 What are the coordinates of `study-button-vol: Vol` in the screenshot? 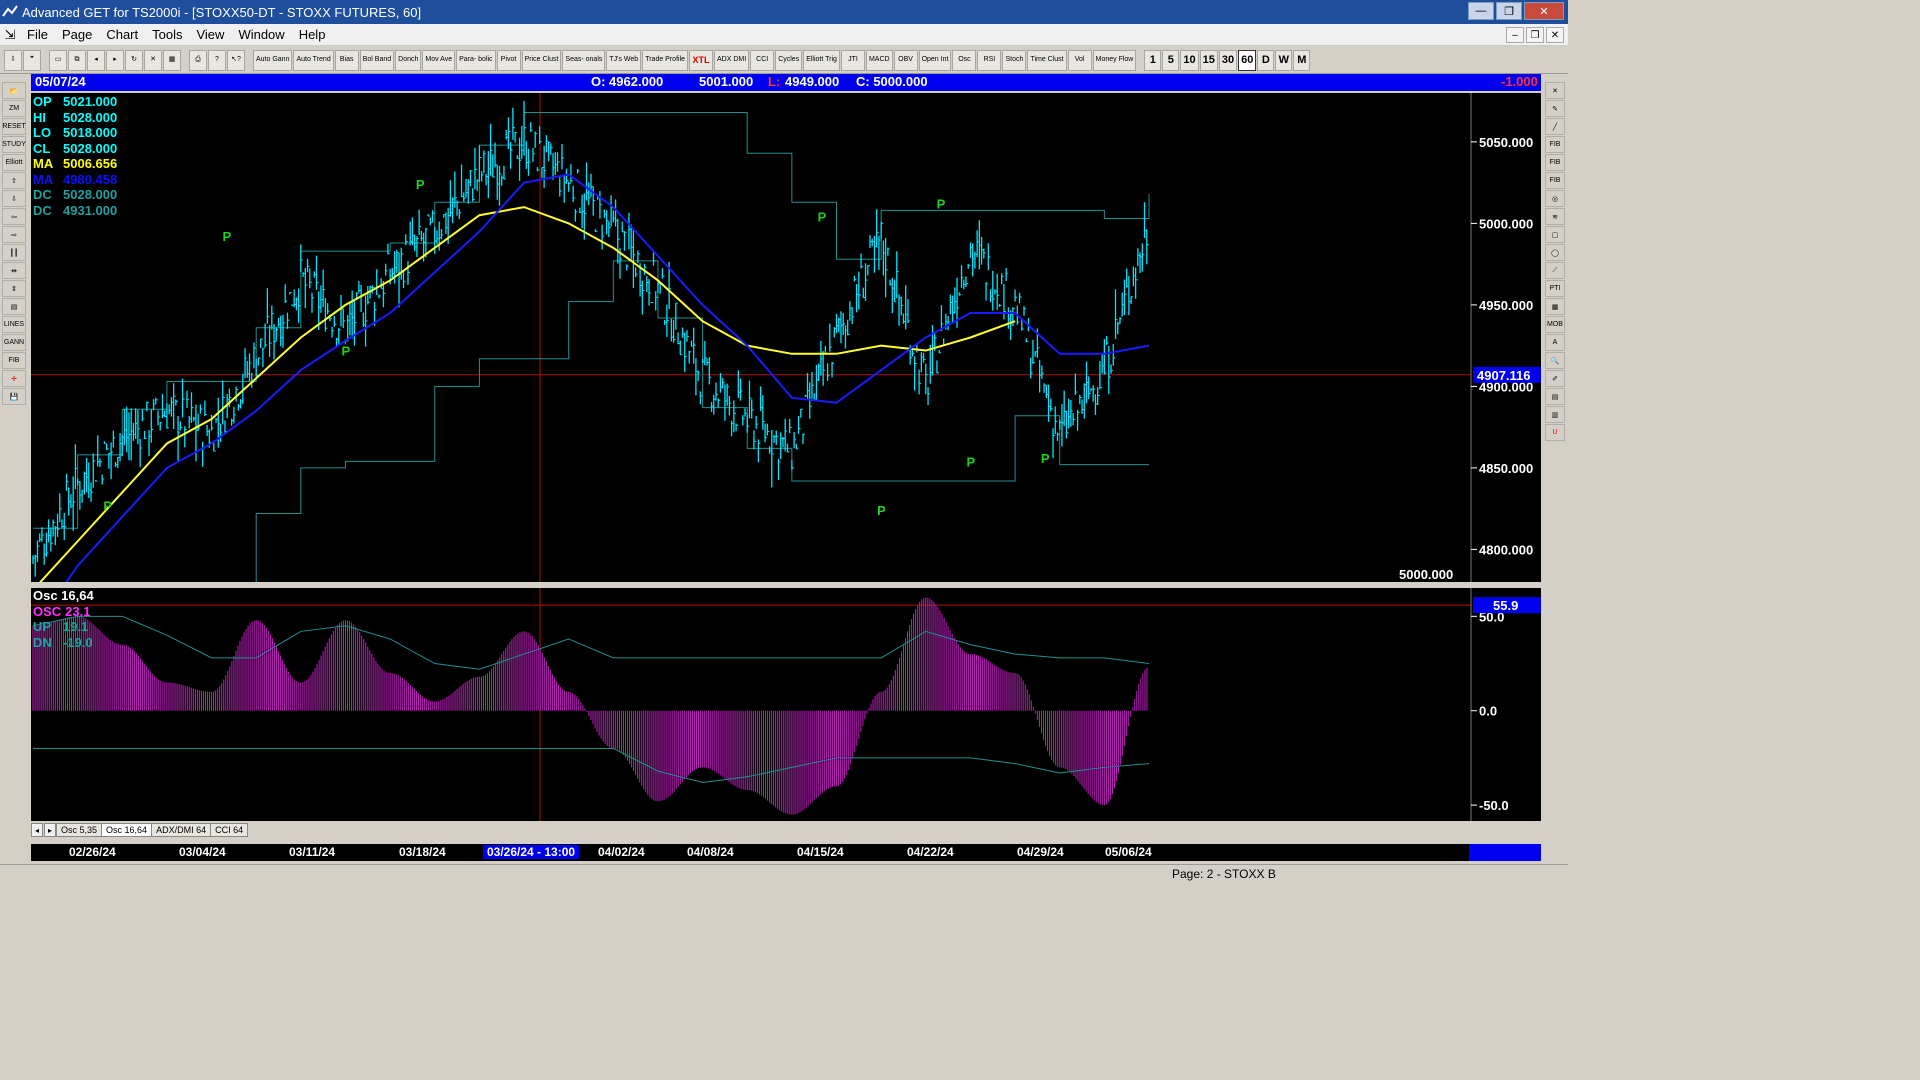 It's located at (1079, 60).